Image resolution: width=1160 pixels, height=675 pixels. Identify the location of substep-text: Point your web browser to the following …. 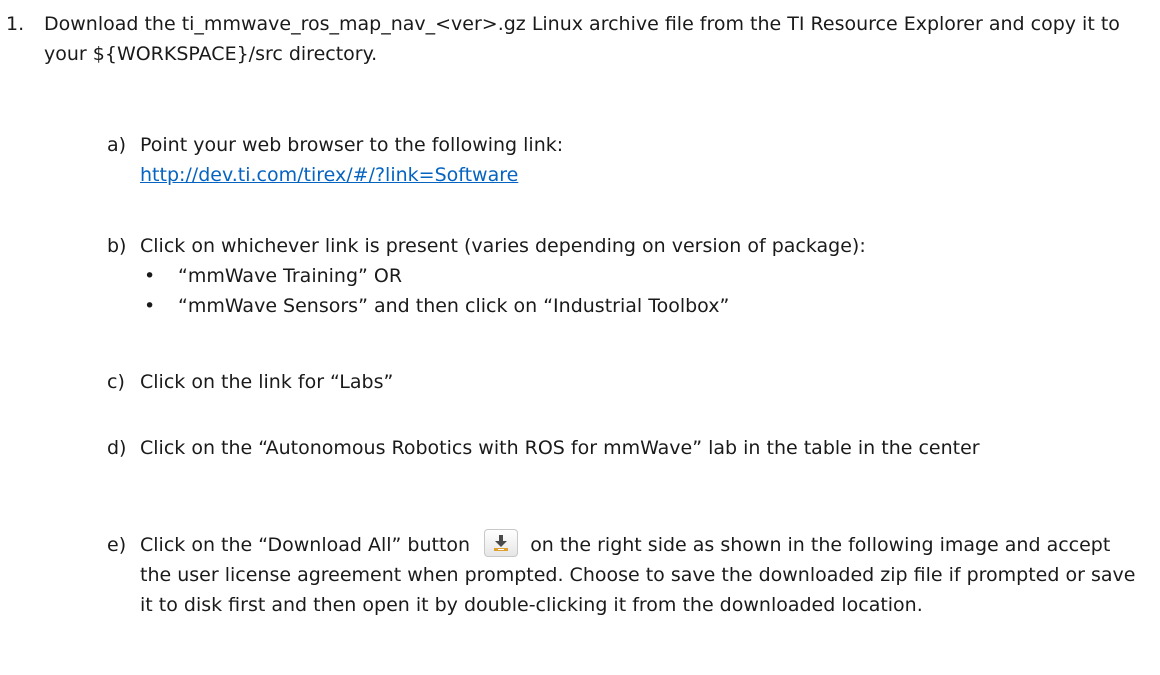
(352, 145).